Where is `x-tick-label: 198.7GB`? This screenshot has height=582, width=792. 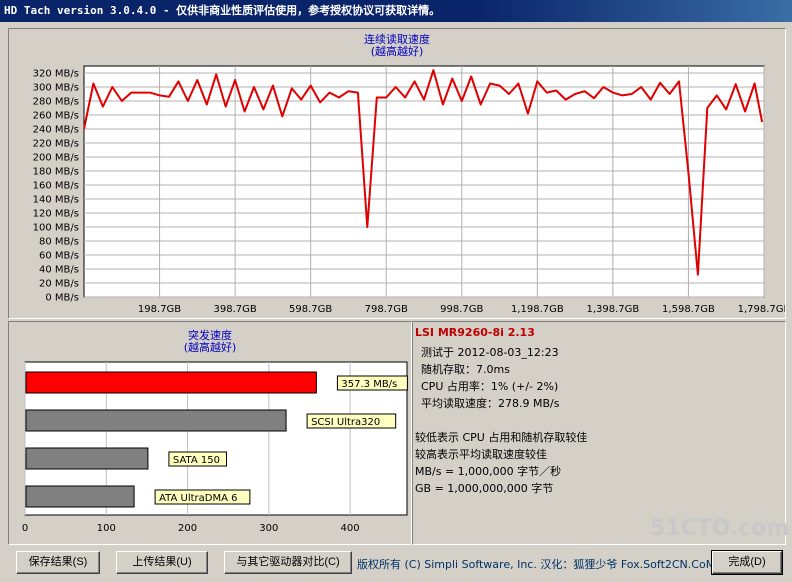 x-tick-label: 198.7GB is located at coordinates (159, 309).